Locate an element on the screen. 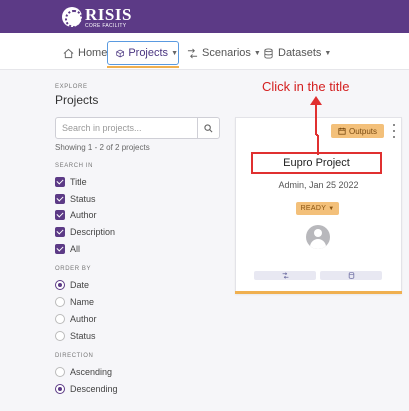 The height and width of the screenshot is (411, 409). nav-home: Home is located at coordinates (85, 53).